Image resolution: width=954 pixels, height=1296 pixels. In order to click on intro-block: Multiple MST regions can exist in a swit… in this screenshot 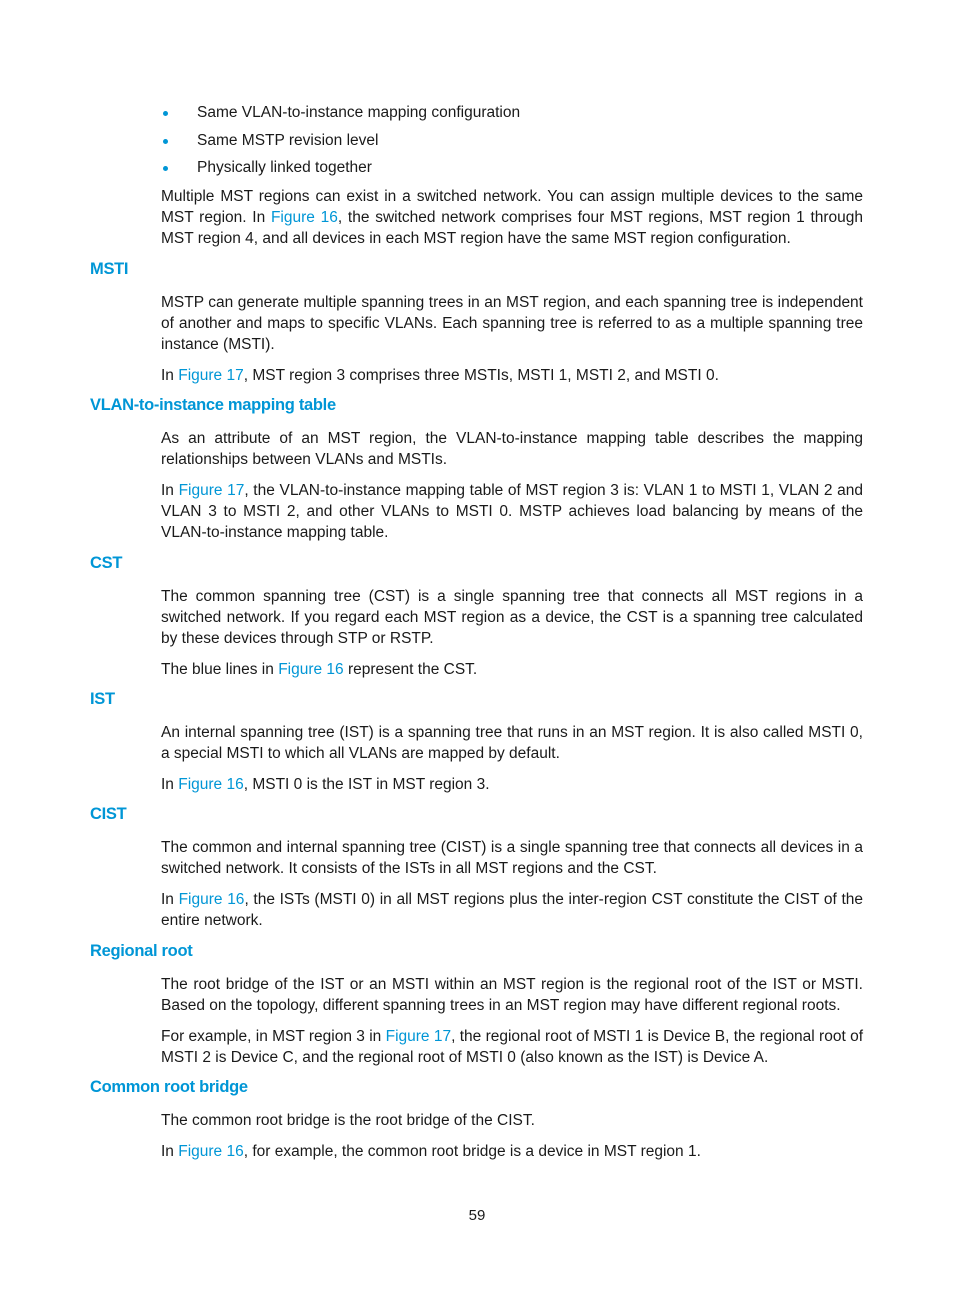, I will do `click(512, 217)`.